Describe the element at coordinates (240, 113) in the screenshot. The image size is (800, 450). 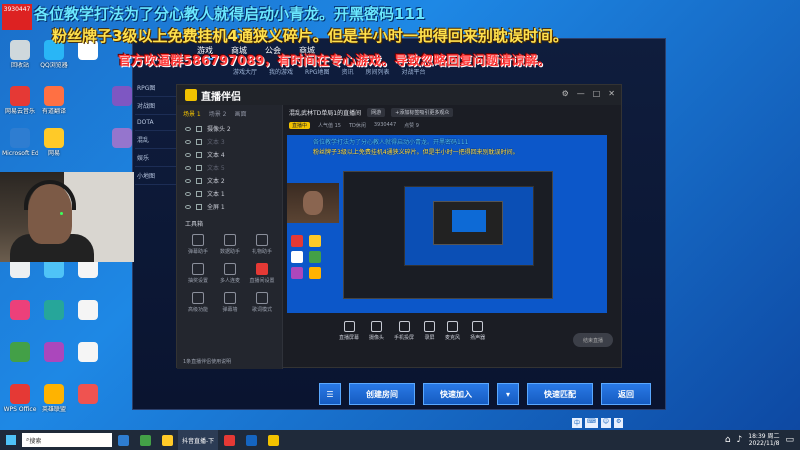
I see `tab-screen: 画面` at that location.